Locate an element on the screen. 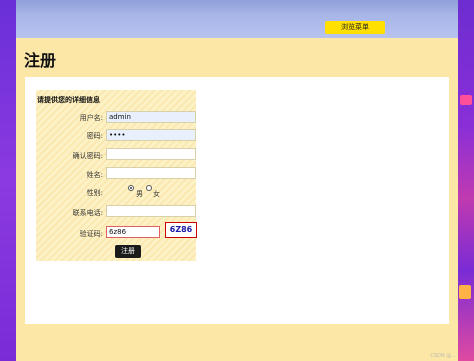 Image resolution: width=474 pixels, height=361 pixels. name-input is located at coordinates (151, 173).